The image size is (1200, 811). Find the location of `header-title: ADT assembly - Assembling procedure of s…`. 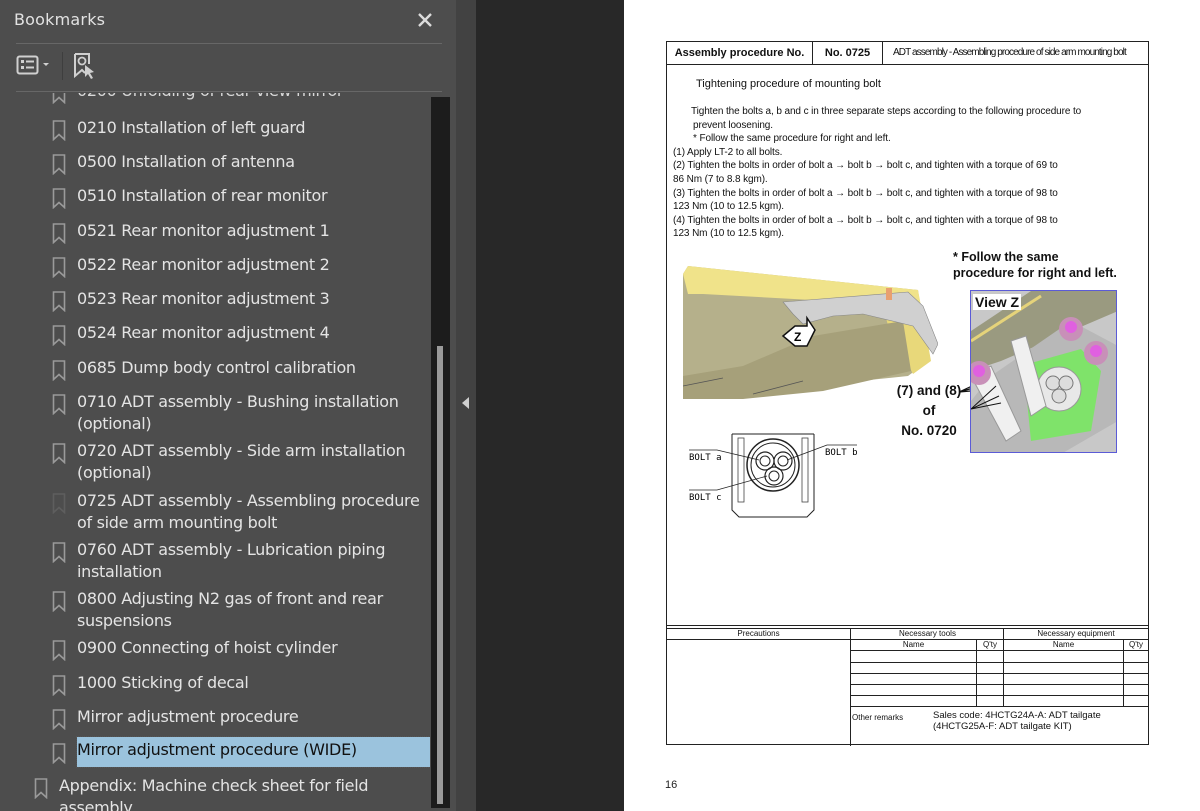

header-title: ADT assembly - Assembling procedure of s… is located at coordinates (1010, 52).